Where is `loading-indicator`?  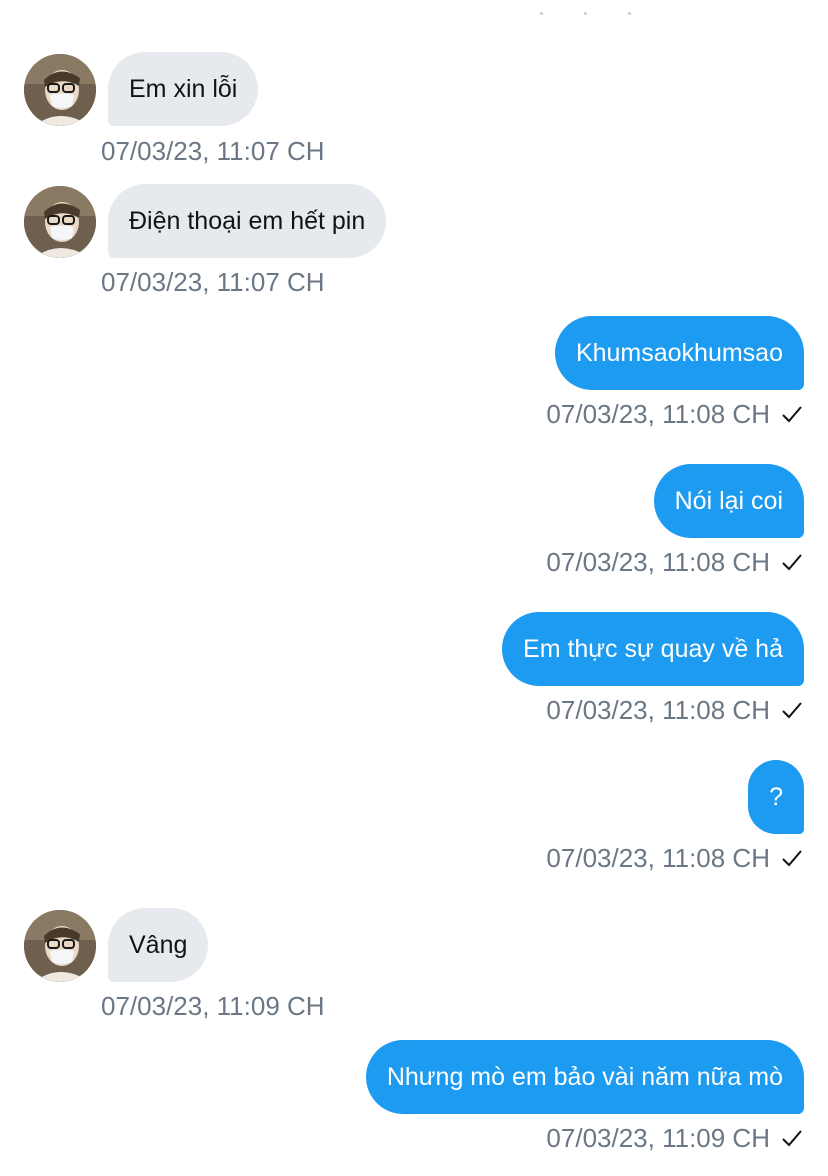
loading-indicator is located at coordinates (590, 15).